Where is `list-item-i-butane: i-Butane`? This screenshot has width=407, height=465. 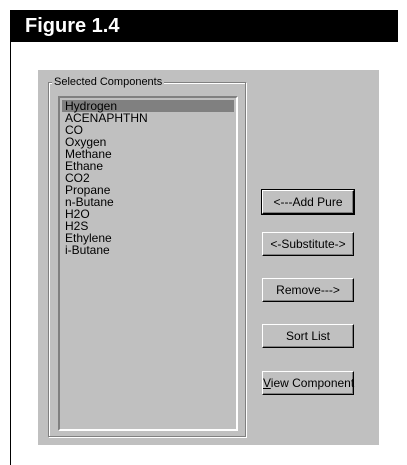
list-item-i-butane: i-Butane is located at coordinates (148, 250).